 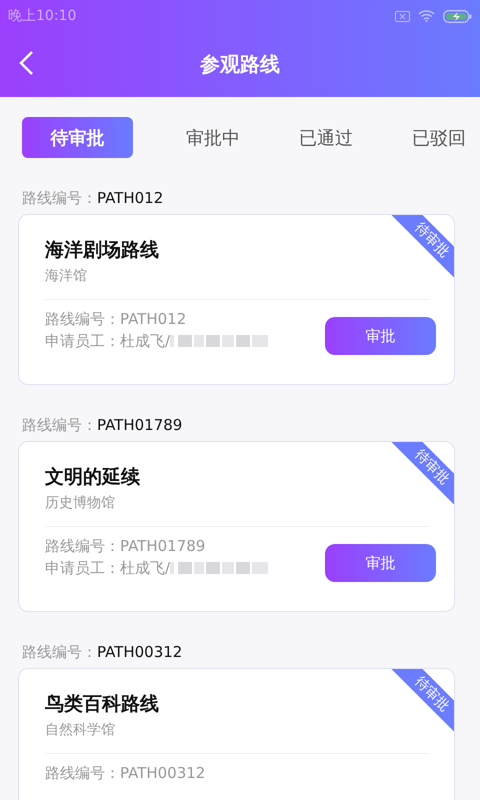 What do you see at coordinates (116, 319) in the screenshot?
I see `route-code: 路线编号：PATH012` at bounding box center [116, 319].